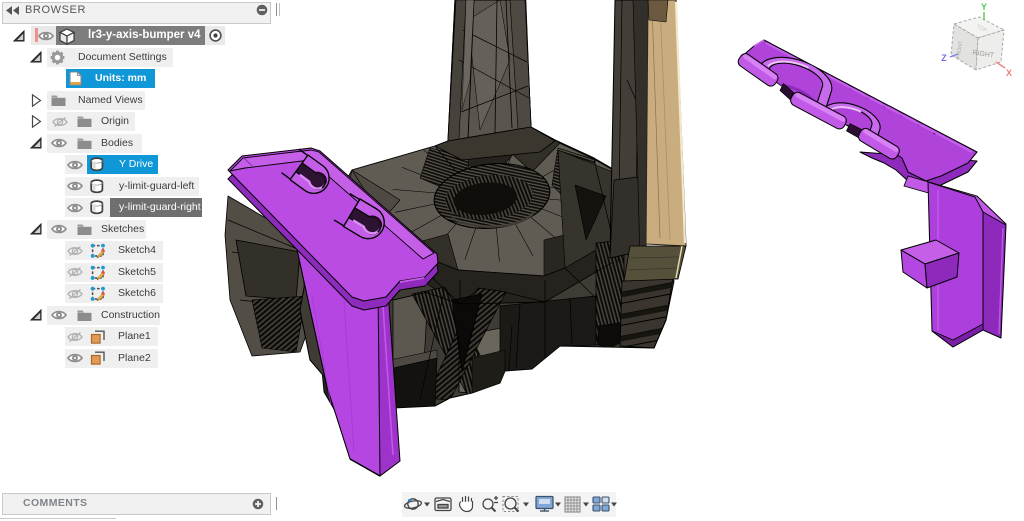 The width and height of the screenshot is (1024, 521). What do you see at coordinates (1009, 73) in the screenshot?
I see `svg-text: X` at bounding box center [1009, 73].